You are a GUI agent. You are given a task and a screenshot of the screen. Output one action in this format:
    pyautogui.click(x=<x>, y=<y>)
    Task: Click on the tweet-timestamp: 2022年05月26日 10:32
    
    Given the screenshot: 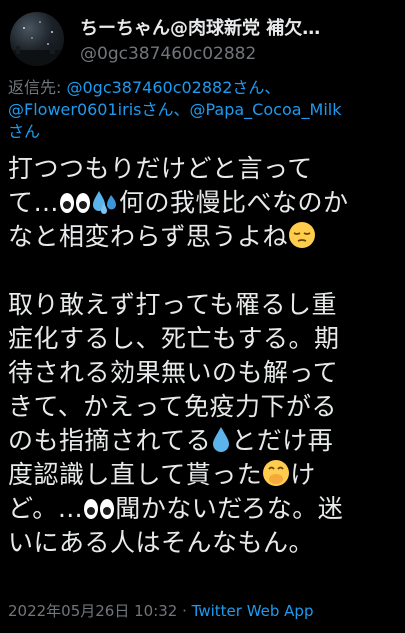 What is the action you would take?
    pyautogui.click(x=92, y=611)
    